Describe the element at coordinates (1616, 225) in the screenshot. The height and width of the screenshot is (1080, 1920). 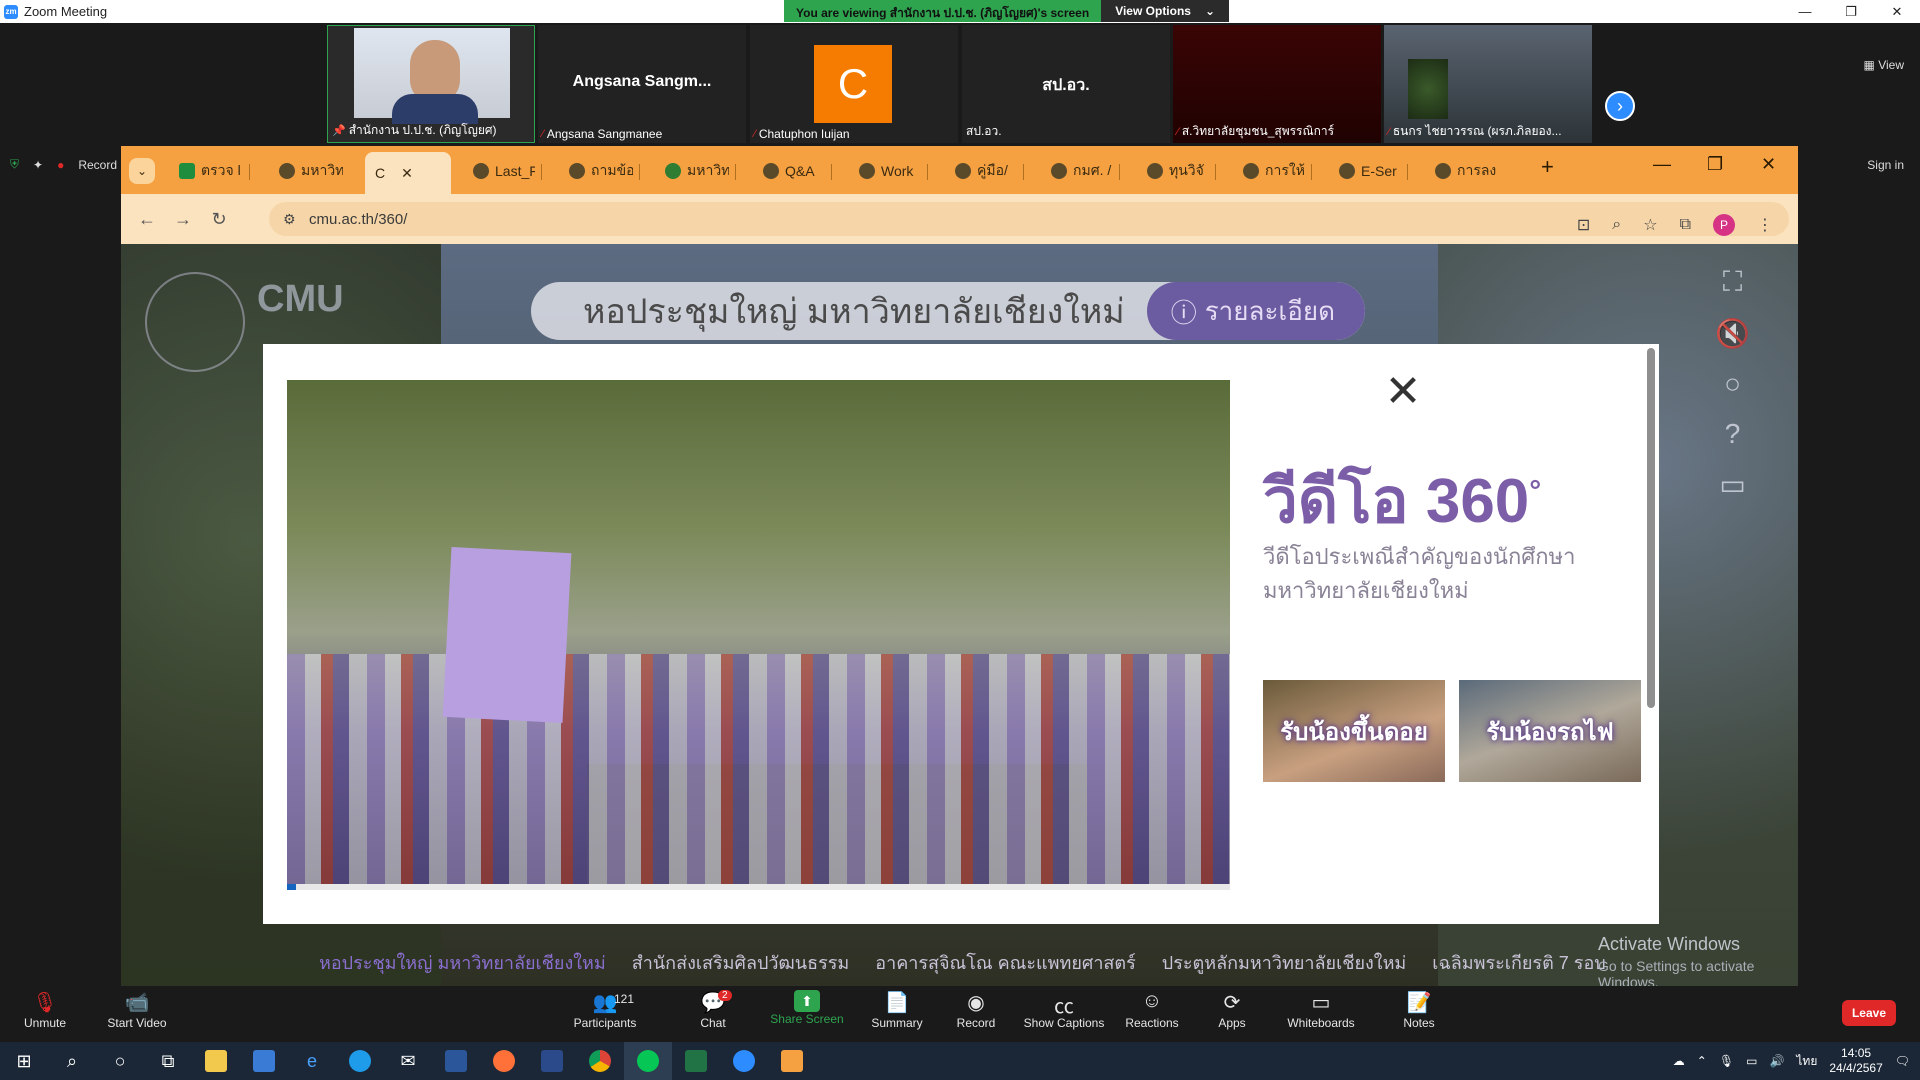
I see `zoom-icon: ⌕` at that location.